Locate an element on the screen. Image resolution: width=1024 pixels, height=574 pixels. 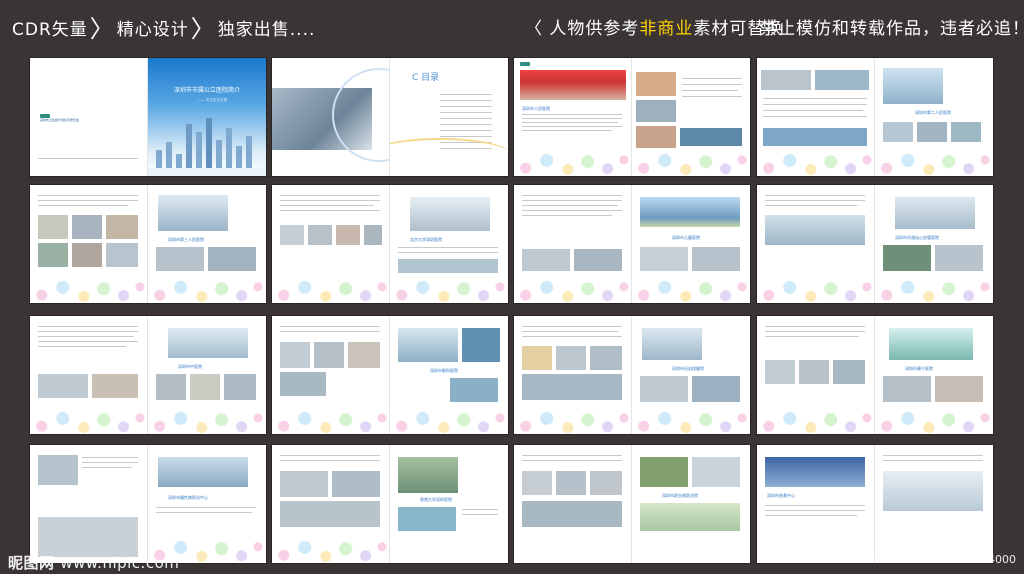
spread-4: 北京大学深圳医院 is located at coordinates (390, 244).